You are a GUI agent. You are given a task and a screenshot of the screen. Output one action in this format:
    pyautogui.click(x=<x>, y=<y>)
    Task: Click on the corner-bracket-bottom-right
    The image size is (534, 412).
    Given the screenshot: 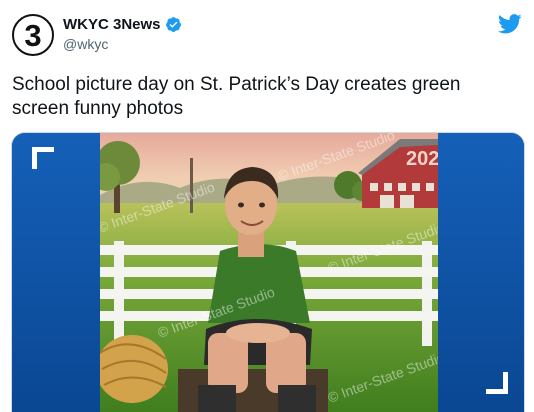 What is the action you would take?
    pyautogui.click(x=497, y=383)
    